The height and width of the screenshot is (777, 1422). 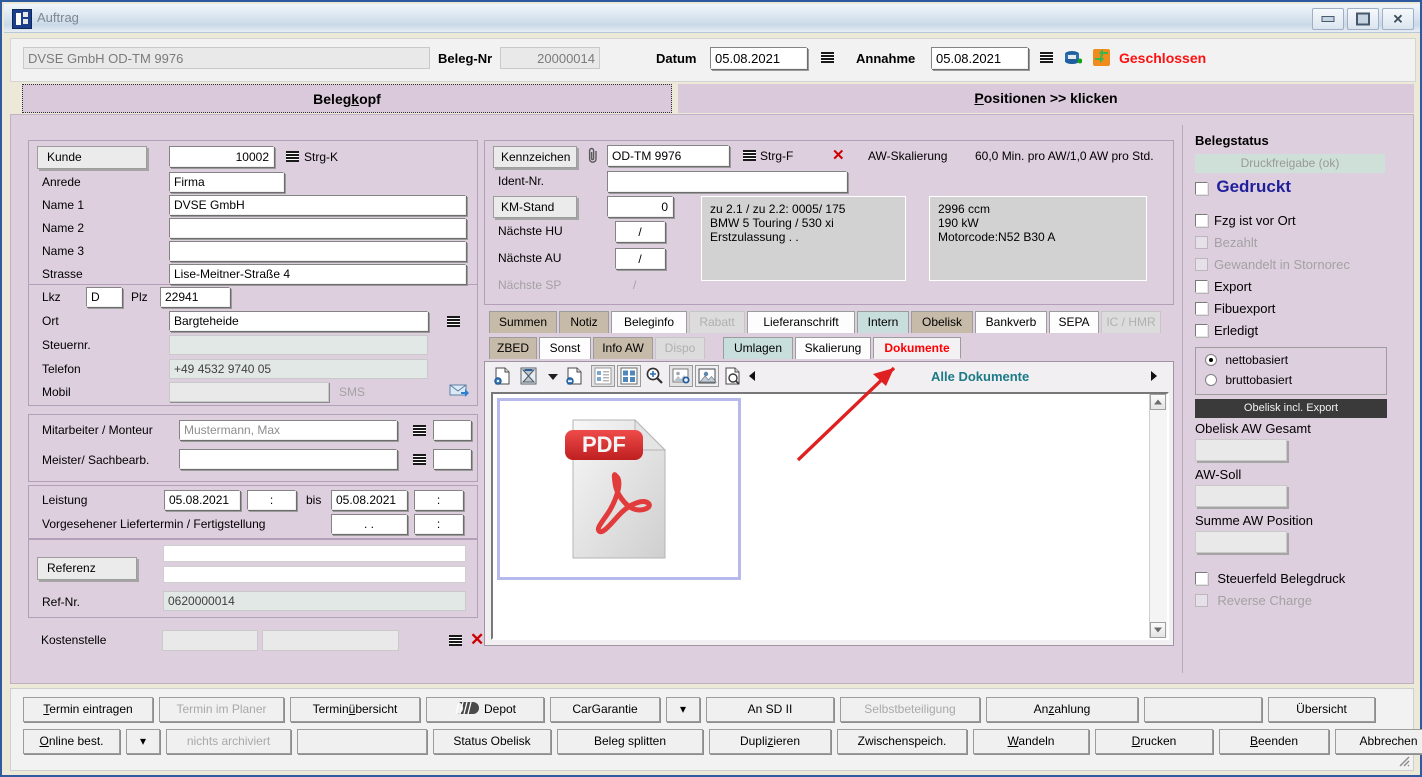 I want to click on button-beleg-splitten: Beleg splitten, so click(x=630, y=741).